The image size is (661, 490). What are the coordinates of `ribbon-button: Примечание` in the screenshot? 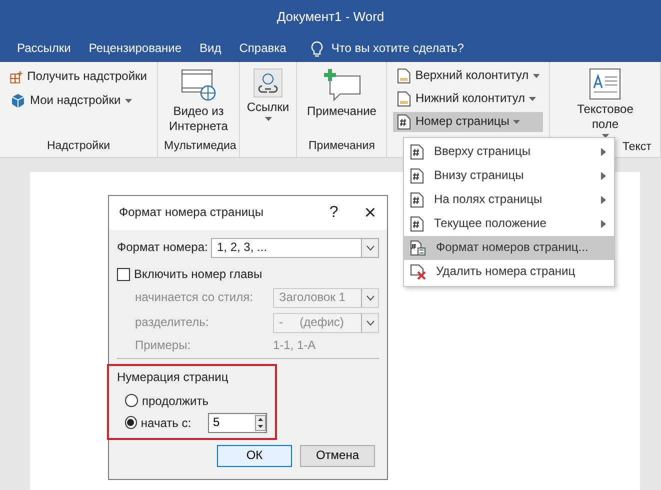 It's located at (341, 103).